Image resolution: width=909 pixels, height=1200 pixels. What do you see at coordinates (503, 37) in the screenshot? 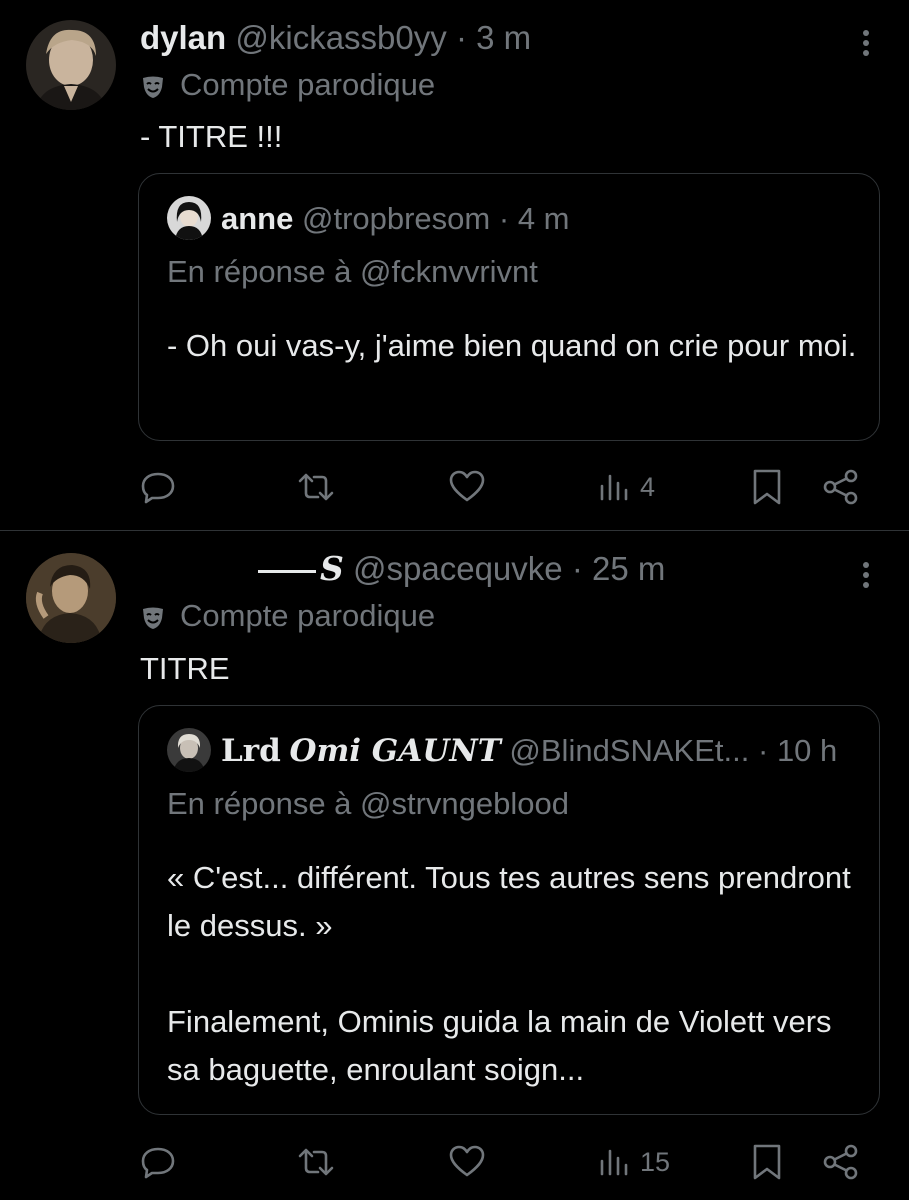
I see `timestamp: 3 m` at bounding box center [503, 37].